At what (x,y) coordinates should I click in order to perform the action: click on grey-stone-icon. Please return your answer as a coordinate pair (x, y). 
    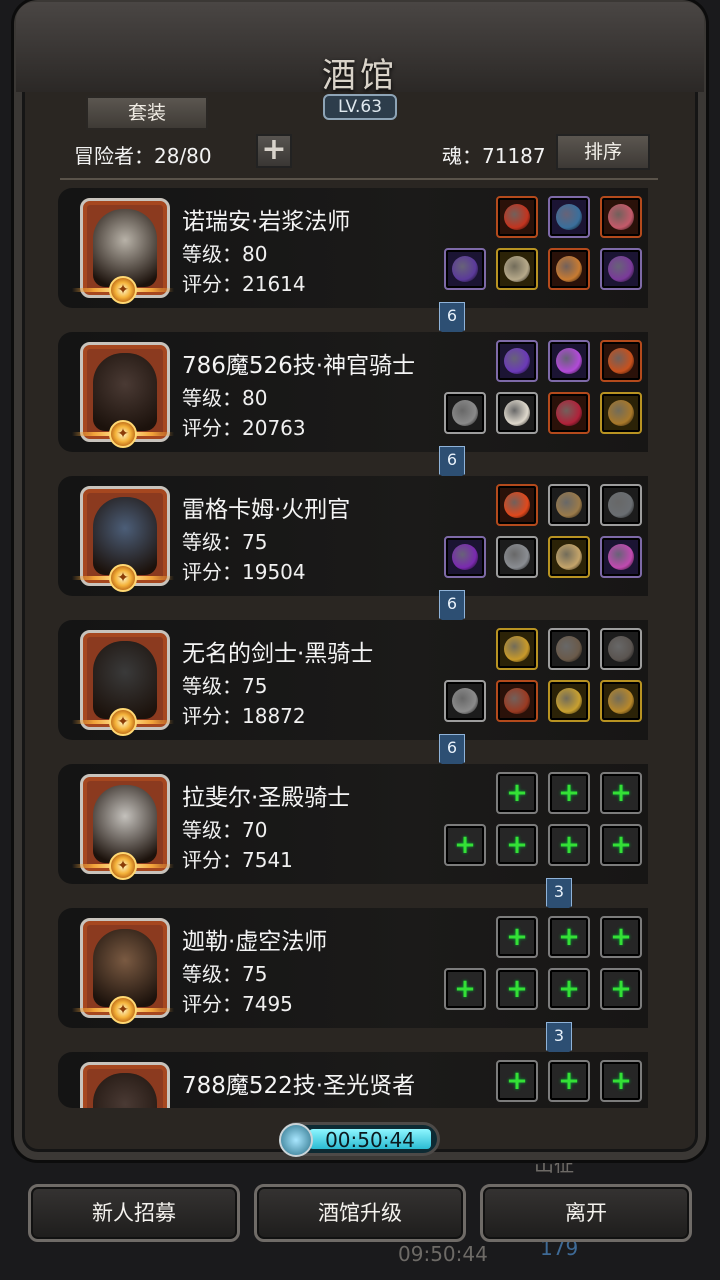
    Looking at the image, I should click on (621, 505).